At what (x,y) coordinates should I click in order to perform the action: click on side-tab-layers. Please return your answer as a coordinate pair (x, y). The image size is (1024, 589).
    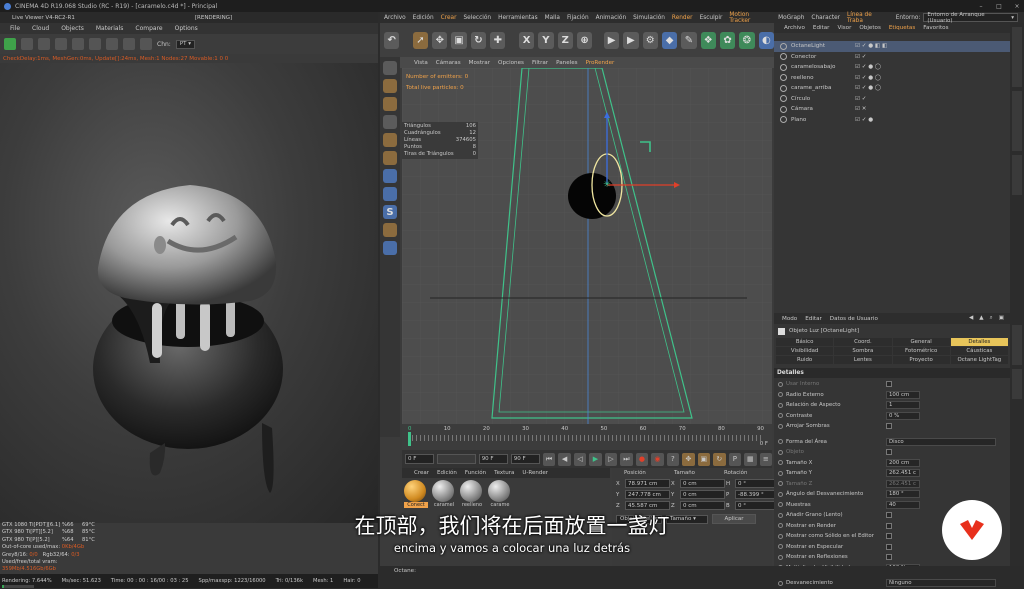
    Looking at the image, I should click on (1017, 384).